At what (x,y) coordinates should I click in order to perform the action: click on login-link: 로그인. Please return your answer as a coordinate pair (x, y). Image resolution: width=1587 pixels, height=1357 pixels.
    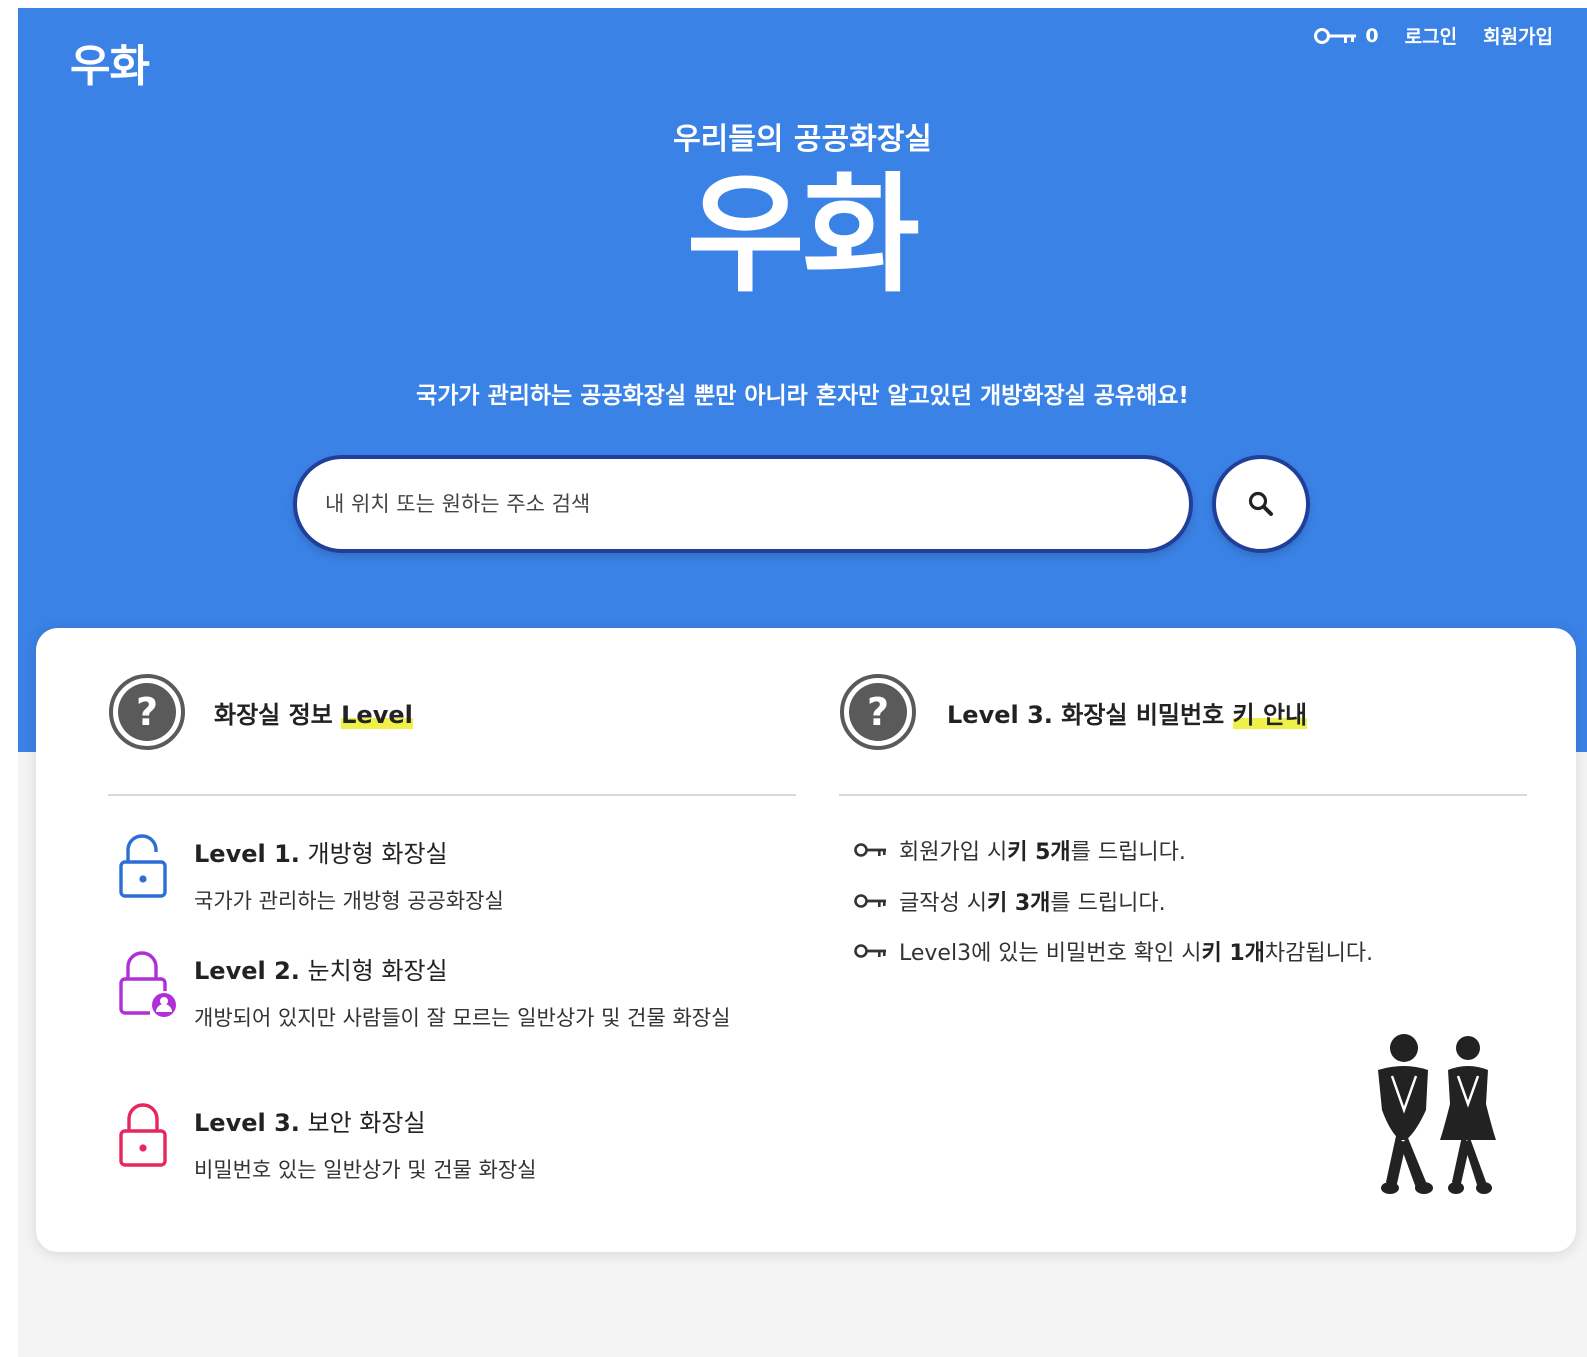
    Looking at the image, I should click on (1431, 35).